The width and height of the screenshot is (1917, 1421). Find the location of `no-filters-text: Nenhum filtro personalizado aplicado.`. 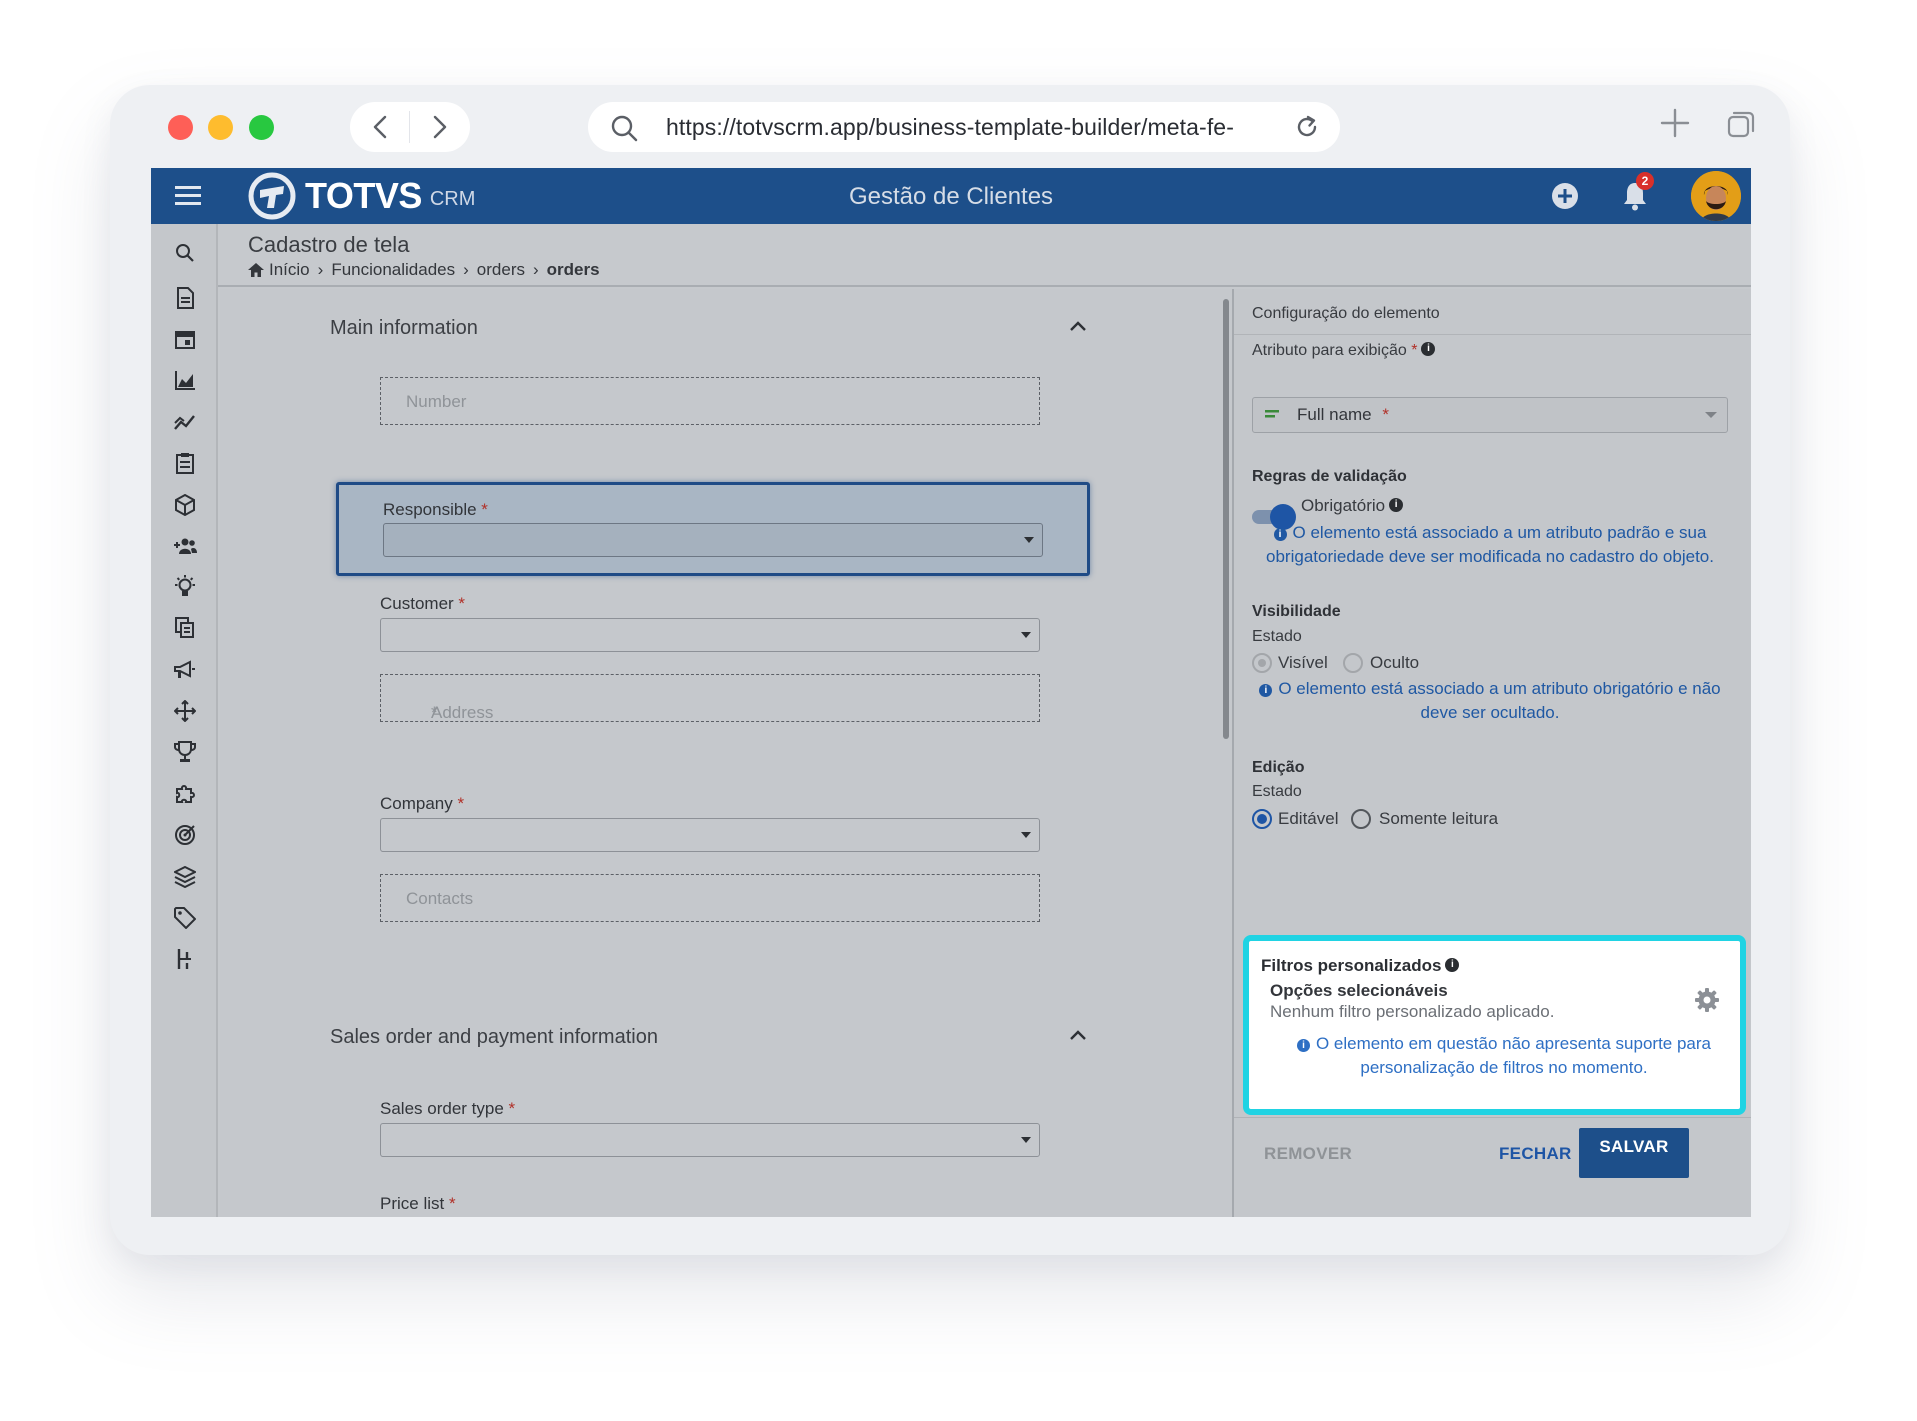

no-filters-text: Nenhum filtro personalizado aplicado. is located at coordinates (1412, 1011).